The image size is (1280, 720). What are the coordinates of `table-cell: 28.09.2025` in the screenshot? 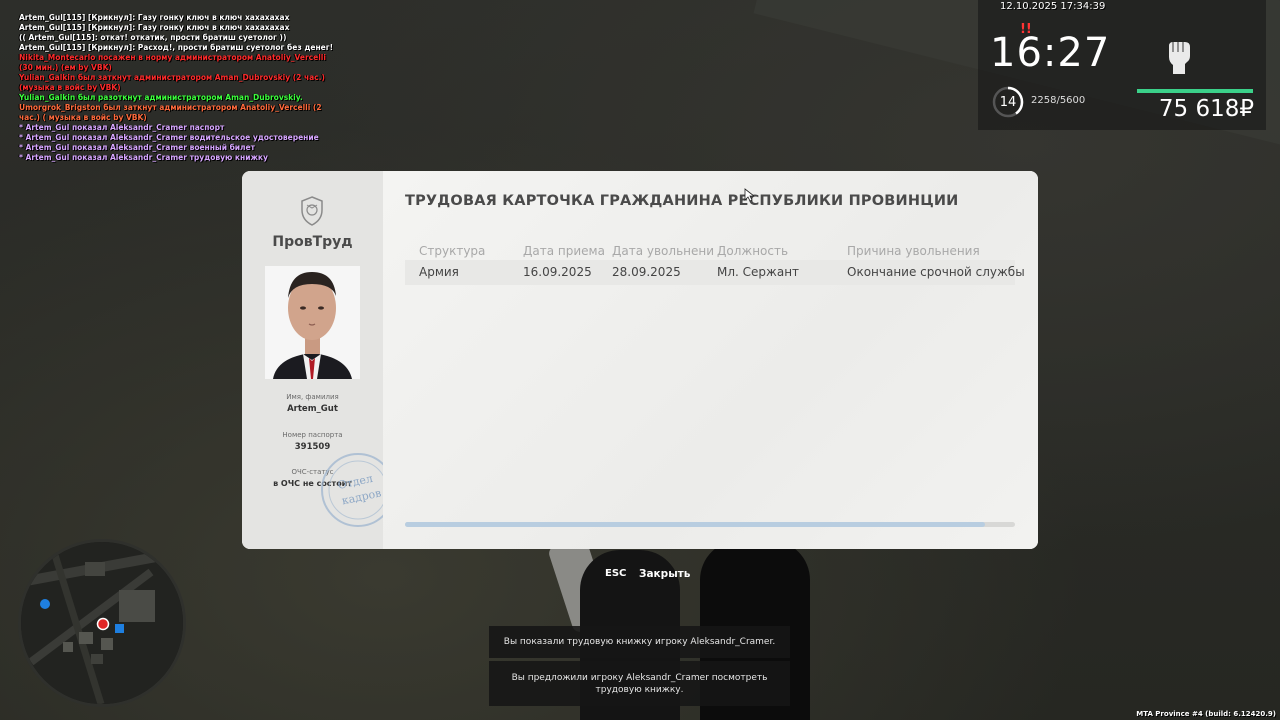 It's located at (646, 272).